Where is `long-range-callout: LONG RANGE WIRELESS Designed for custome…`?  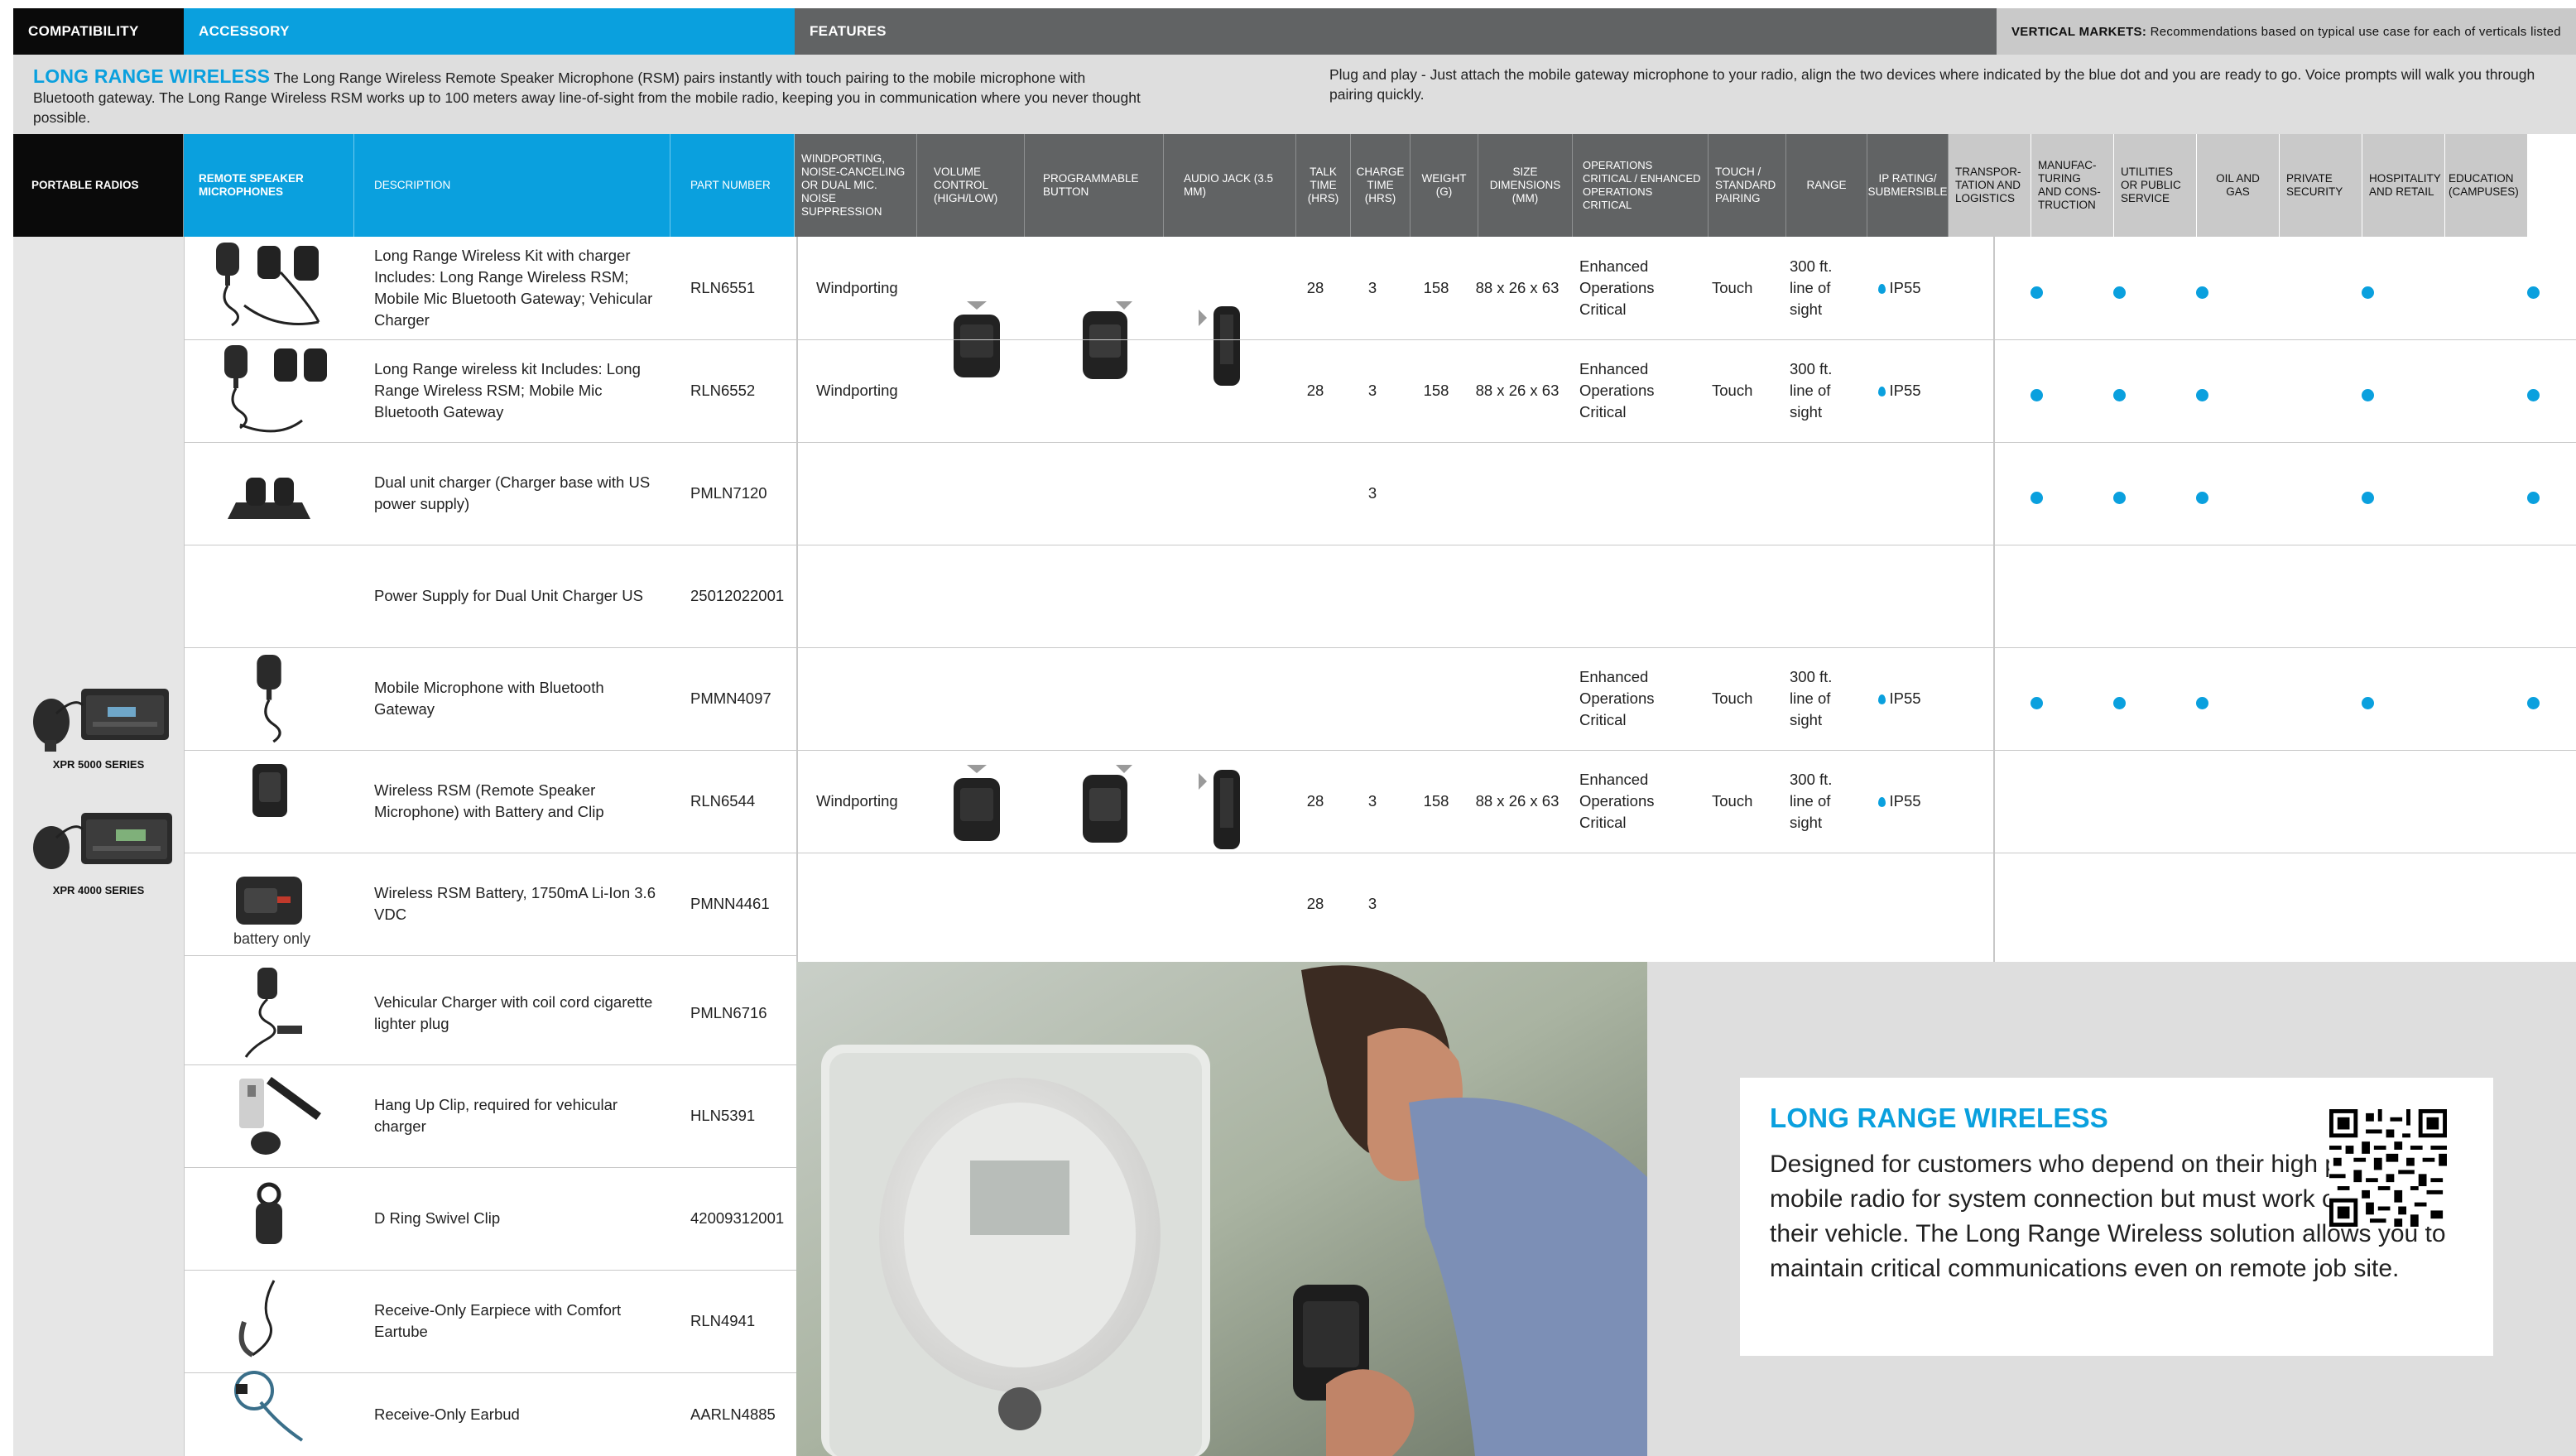
long-range-callout: LONG RANGE WIRELESS Designed for custome… is located at coordinates (2116, 1217).